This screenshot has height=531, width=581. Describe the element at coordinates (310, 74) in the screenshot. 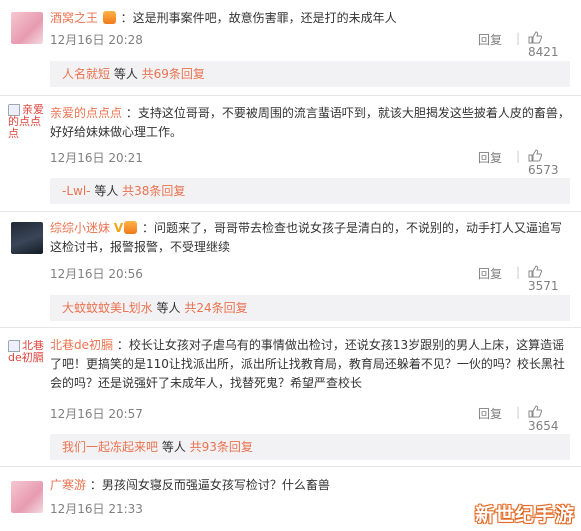

I see `sub-replies-bar: 人名就短 等人 共69条回复` at that location.